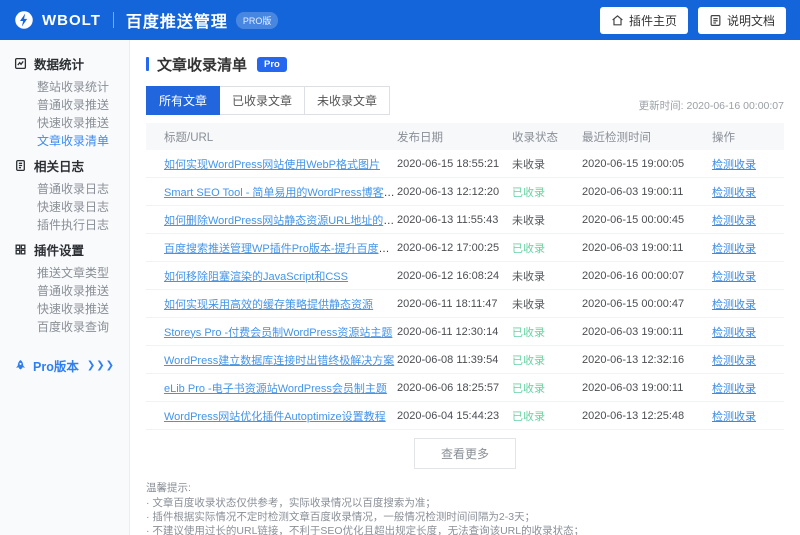 Image resolution: width=800 pixels, height=535 pixels. I want to click on load-more-button: 查看更多, so click(464, 453).